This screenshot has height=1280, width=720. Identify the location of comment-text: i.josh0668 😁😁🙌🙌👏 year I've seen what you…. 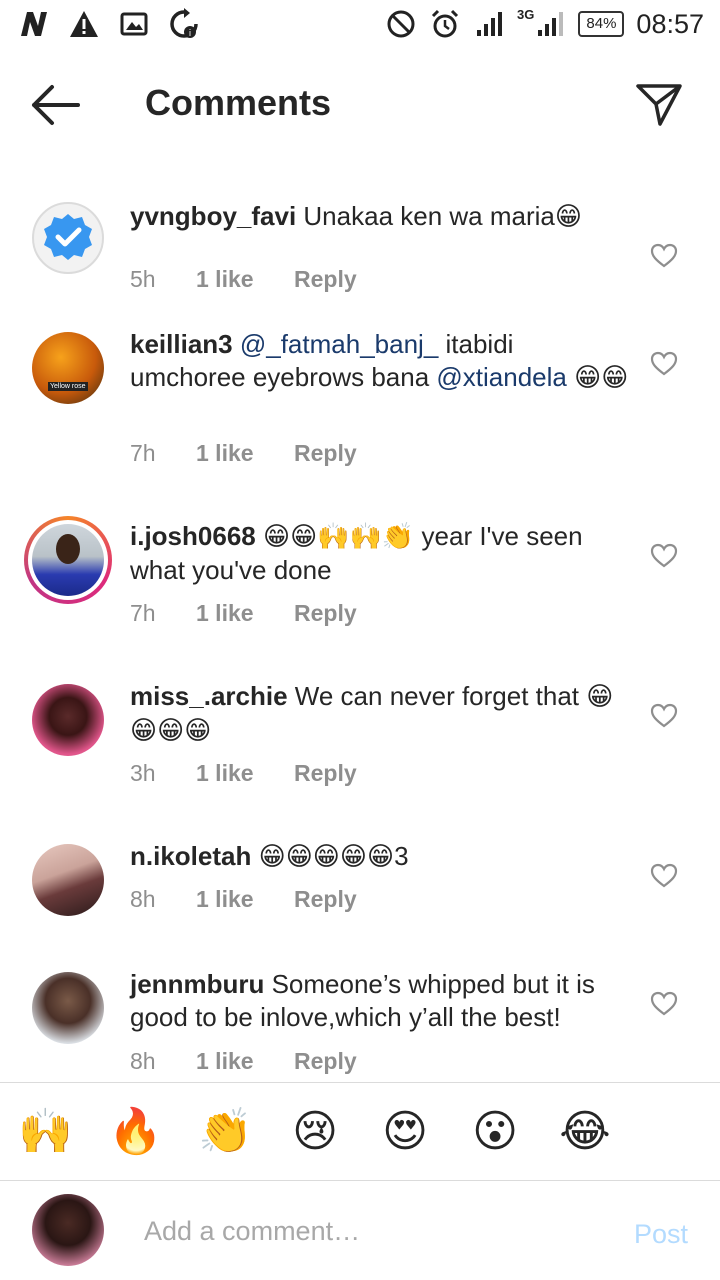
(380, 553).